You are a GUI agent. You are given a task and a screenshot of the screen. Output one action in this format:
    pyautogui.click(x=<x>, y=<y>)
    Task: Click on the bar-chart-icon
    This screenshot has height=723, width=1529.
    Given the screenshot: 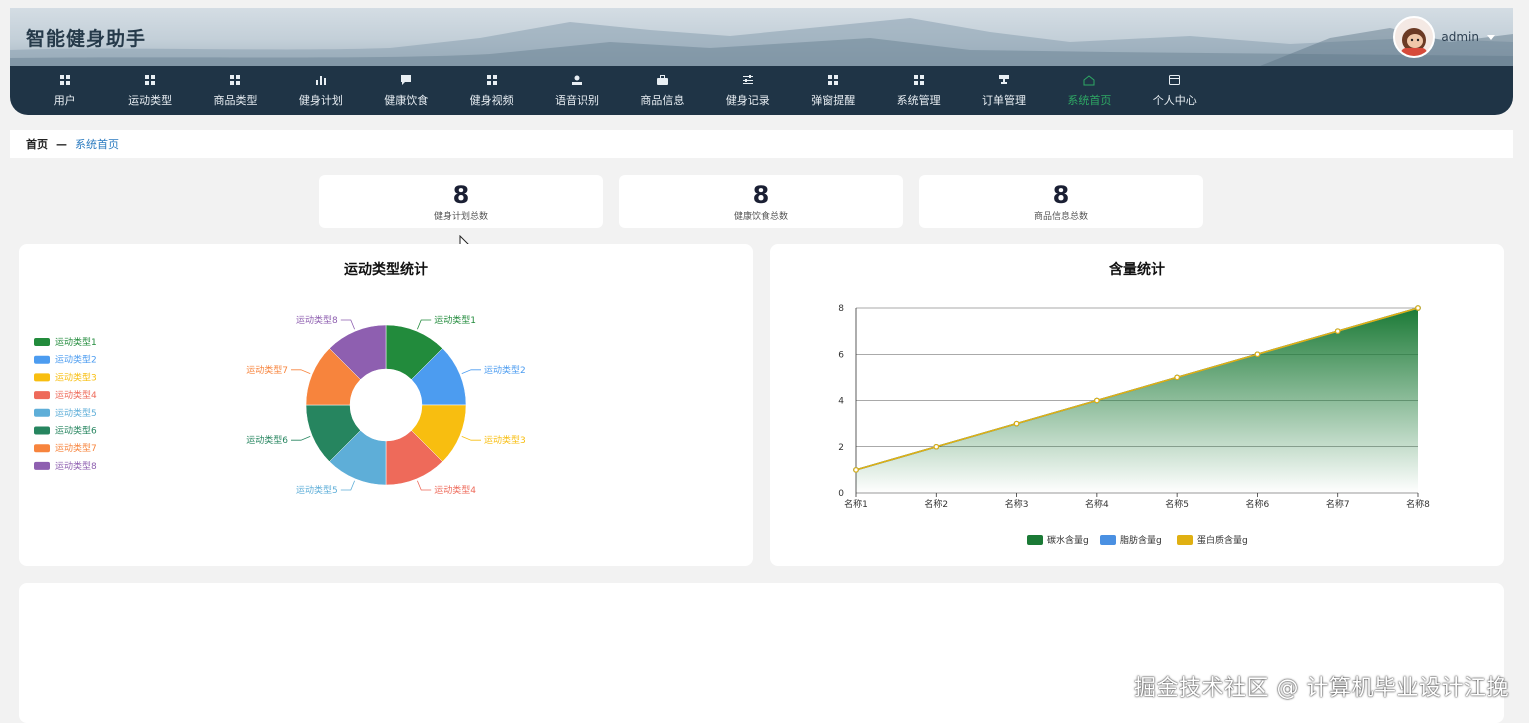 What is the action you would take?
    pyautogui.click(x=320, y=80)
    